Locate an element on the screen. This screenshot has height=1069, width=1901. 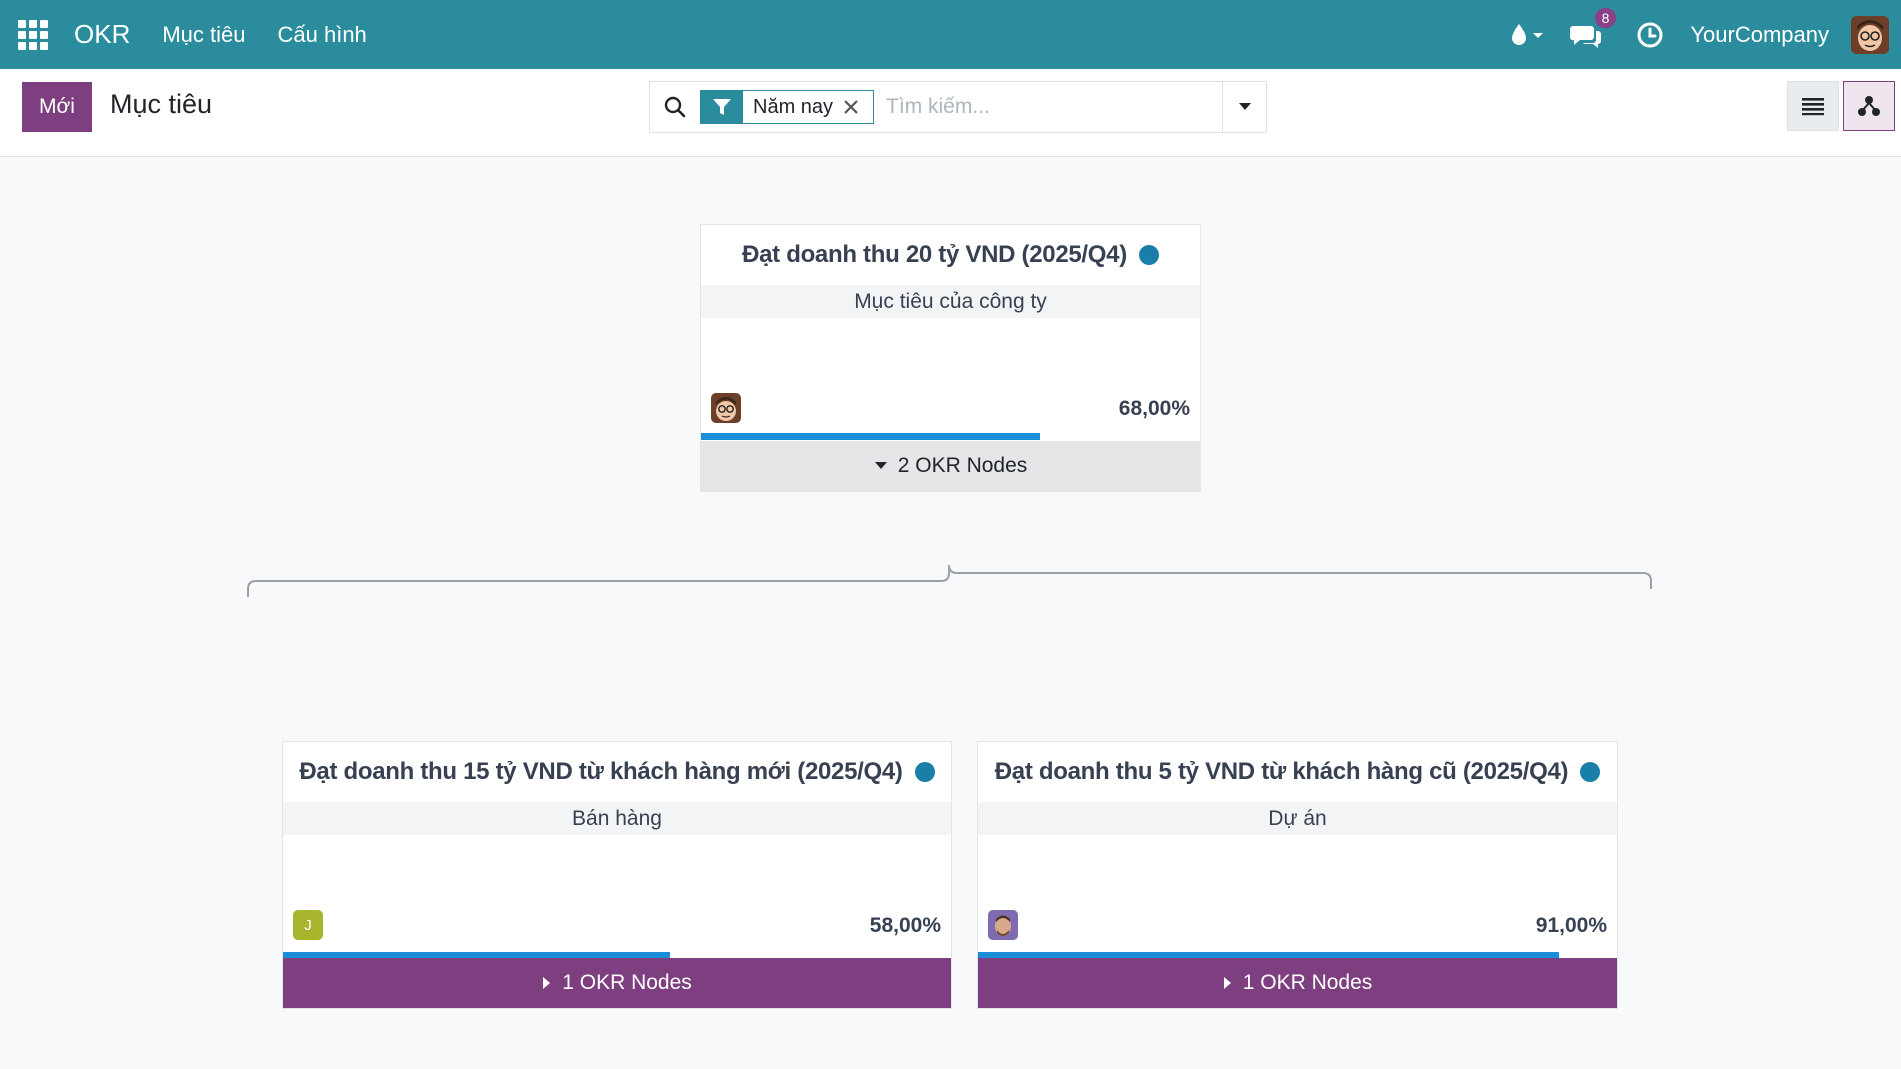
node-team: Bán hàng is located at coordinates (617, 818).